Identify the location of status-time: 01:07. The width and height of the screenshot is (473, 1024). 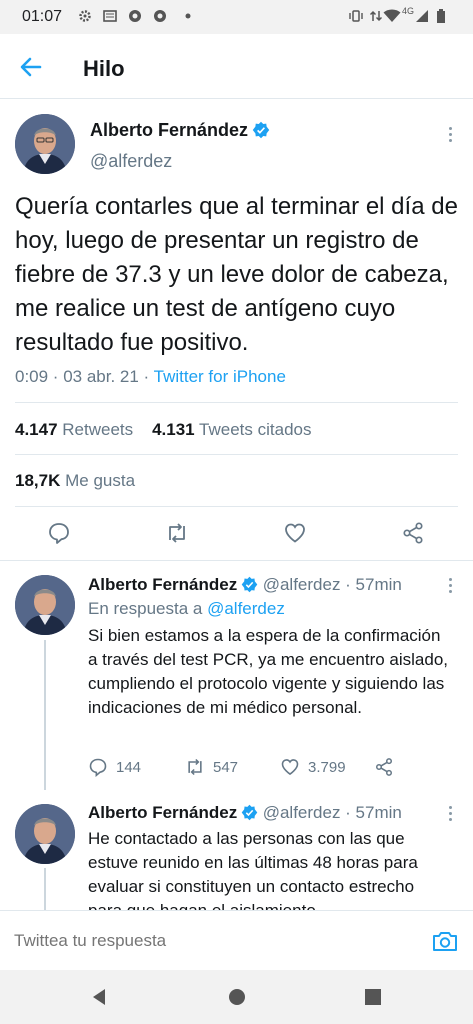
(42, 16).